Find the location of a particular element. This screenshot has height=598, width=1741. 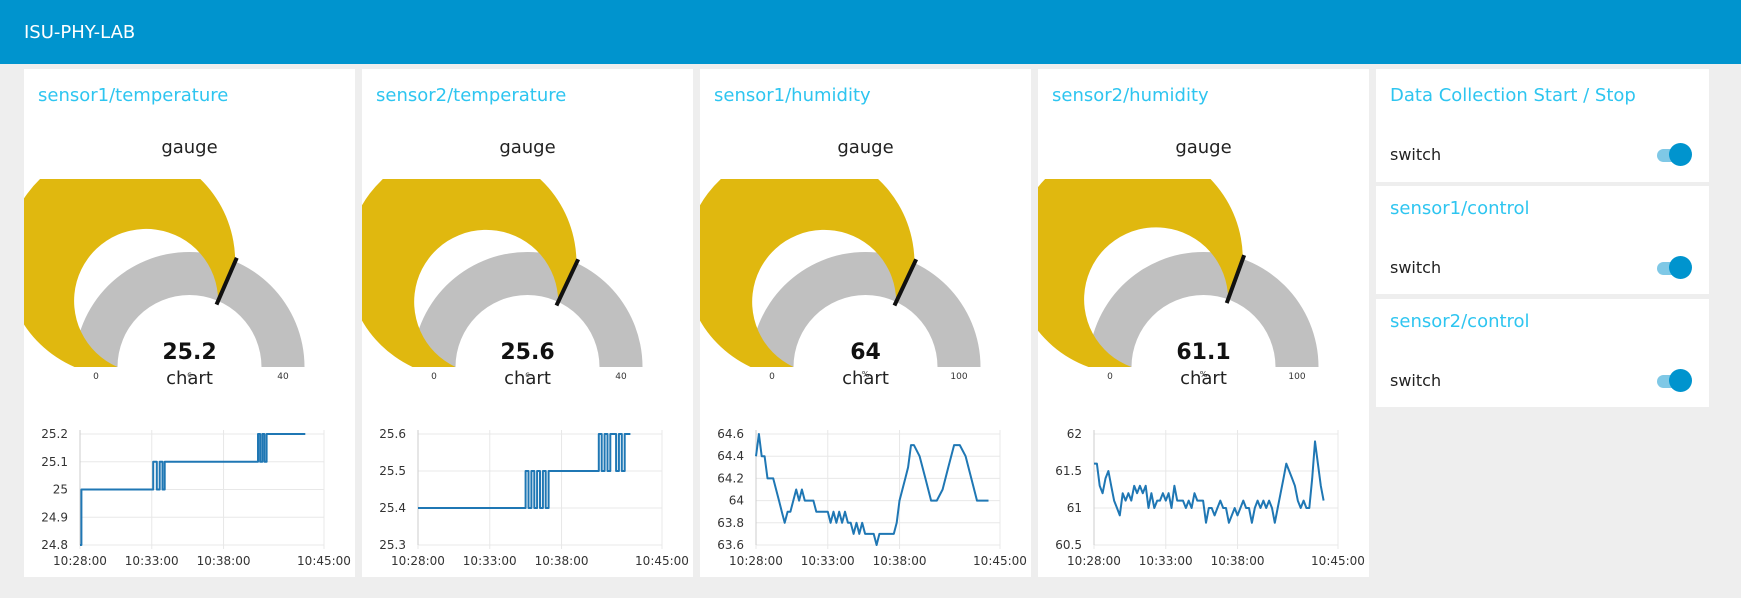

gauge-svg: 64%0 100 is located at coordinates (840, 279).